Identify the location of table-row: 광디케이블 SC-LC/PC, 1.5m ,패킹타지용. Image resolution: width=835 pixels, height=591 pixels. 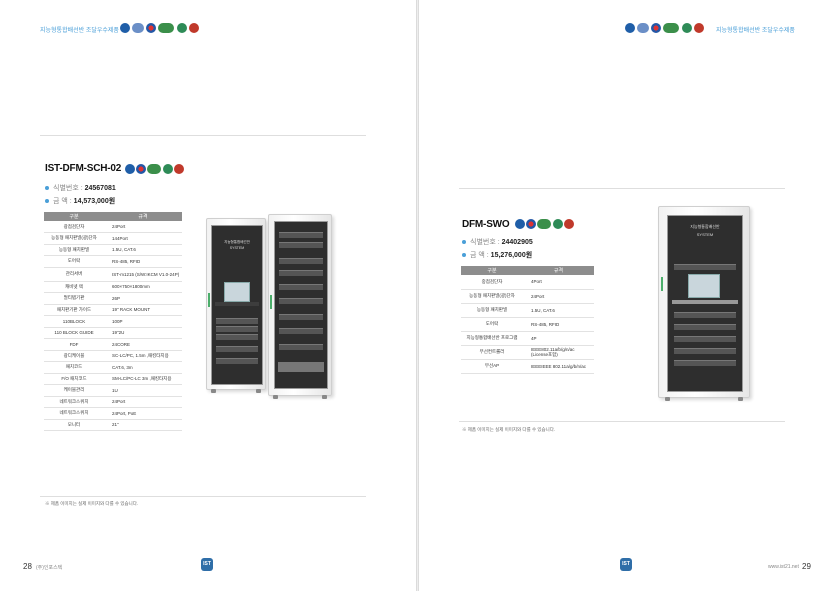
(113, 356).